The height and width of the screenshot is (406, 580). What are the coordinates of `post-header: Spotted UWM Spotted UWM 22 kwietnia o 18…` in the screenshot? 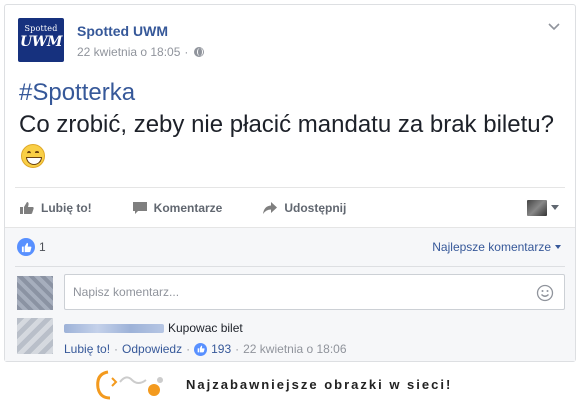 It's located at (290, 38).